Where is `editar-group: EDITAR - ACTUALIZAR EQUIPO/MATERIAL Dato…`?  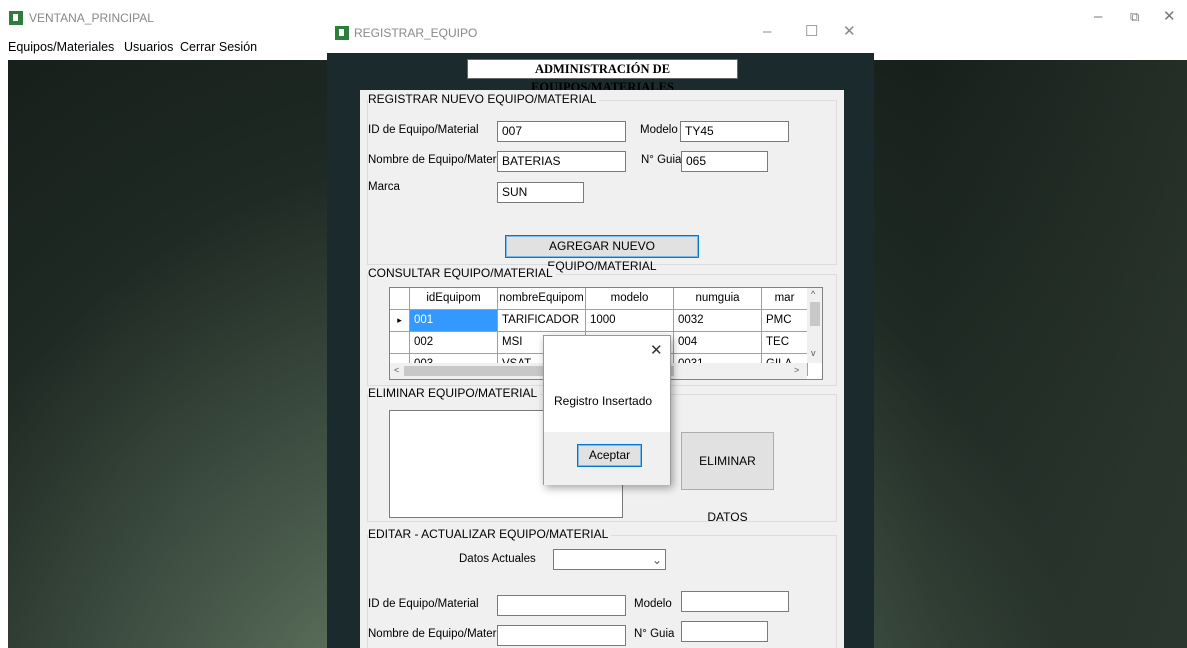 editar-group: EDITAR - ACTUALIZAR EQUIPO/MATERIAL Dato… is located at coordinates (602, 587).